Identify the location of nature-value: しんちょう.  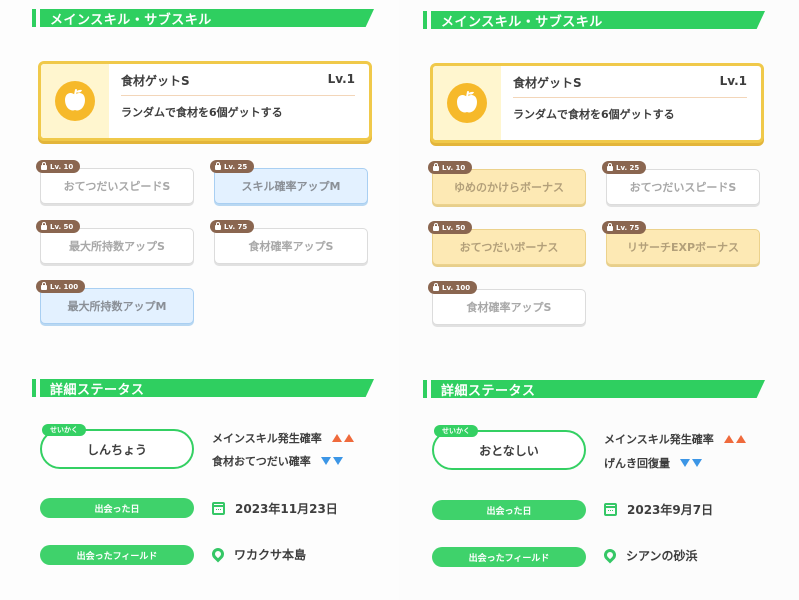
(116, 449).